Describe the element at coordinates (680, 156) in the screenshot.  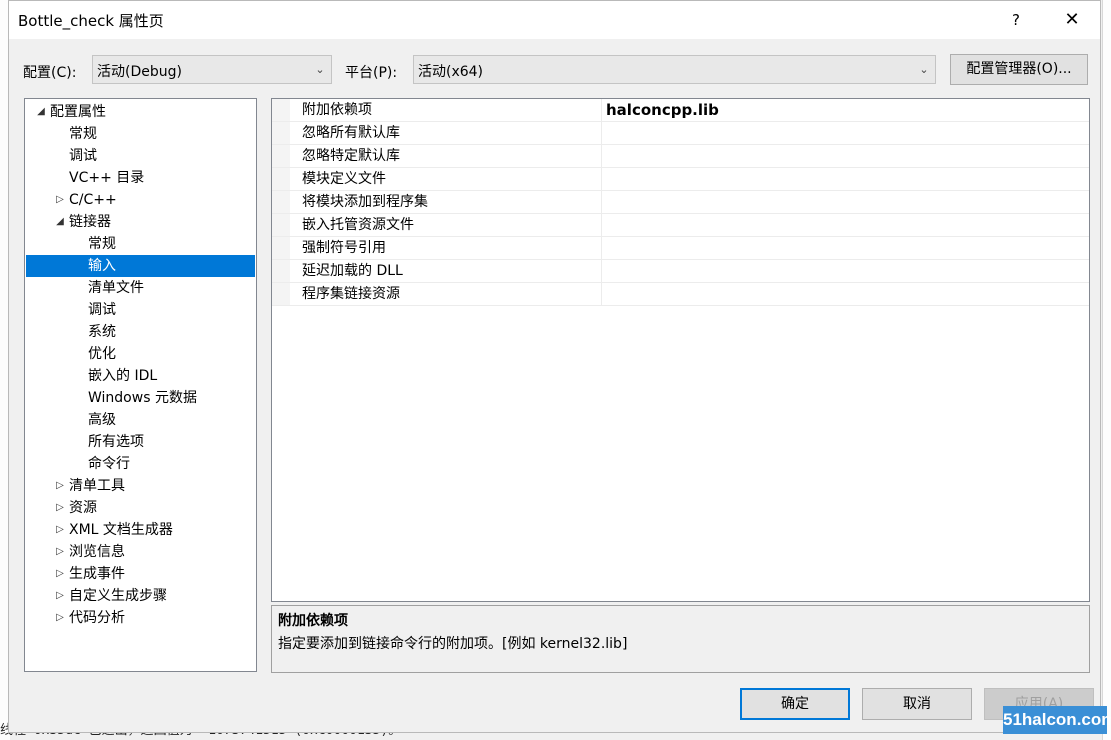
I see `property-row: 忽略特定默认库` at that location.